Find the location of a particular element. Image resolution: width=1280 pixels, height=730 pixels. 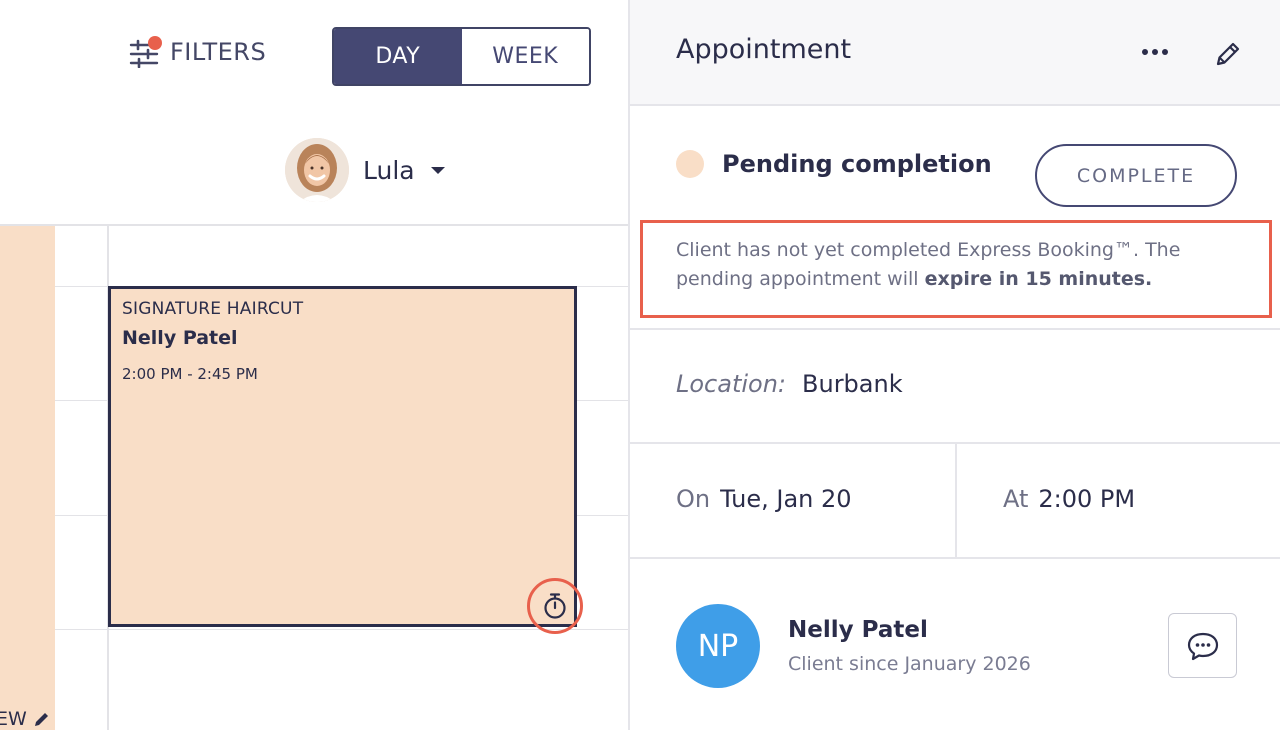

sliders-icon is located at coordinates (145, 52).